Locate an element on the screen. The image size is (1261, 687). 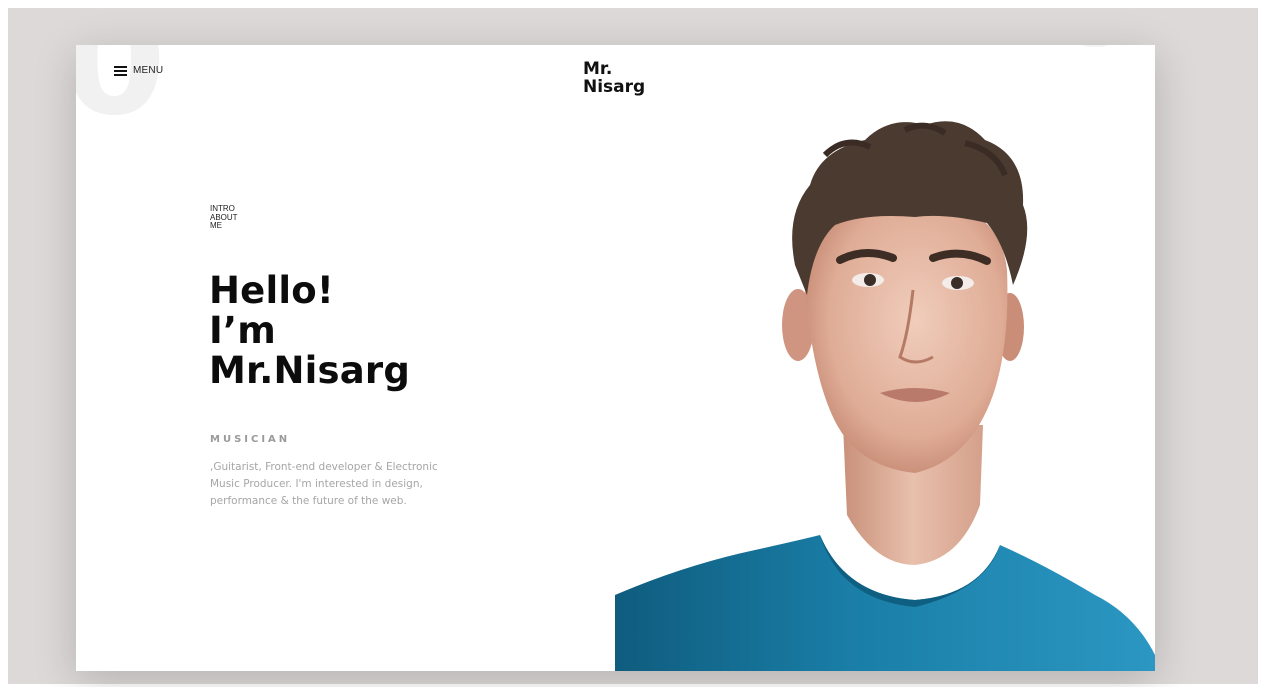
role-label: MUSICIAN is located at coordinates (250, 439).